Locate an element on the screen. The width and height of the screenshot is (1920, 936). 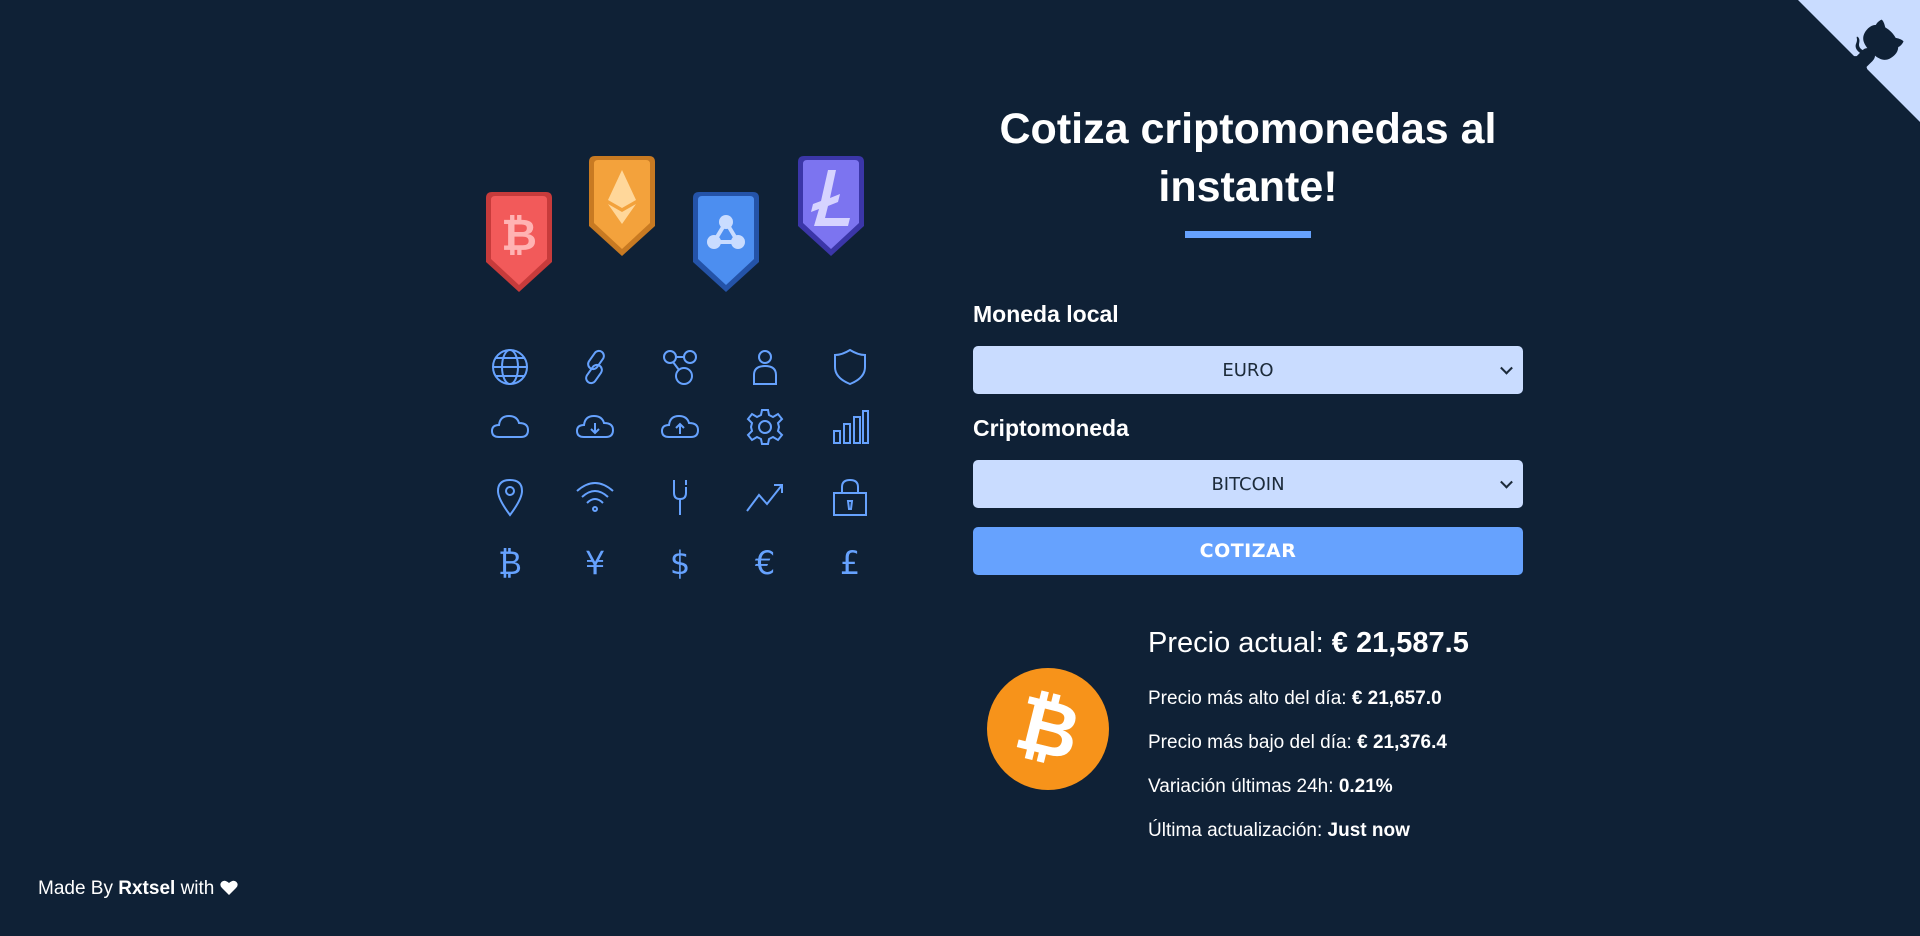
currency-select-value: EURO is located at coordinates (1248, 370).